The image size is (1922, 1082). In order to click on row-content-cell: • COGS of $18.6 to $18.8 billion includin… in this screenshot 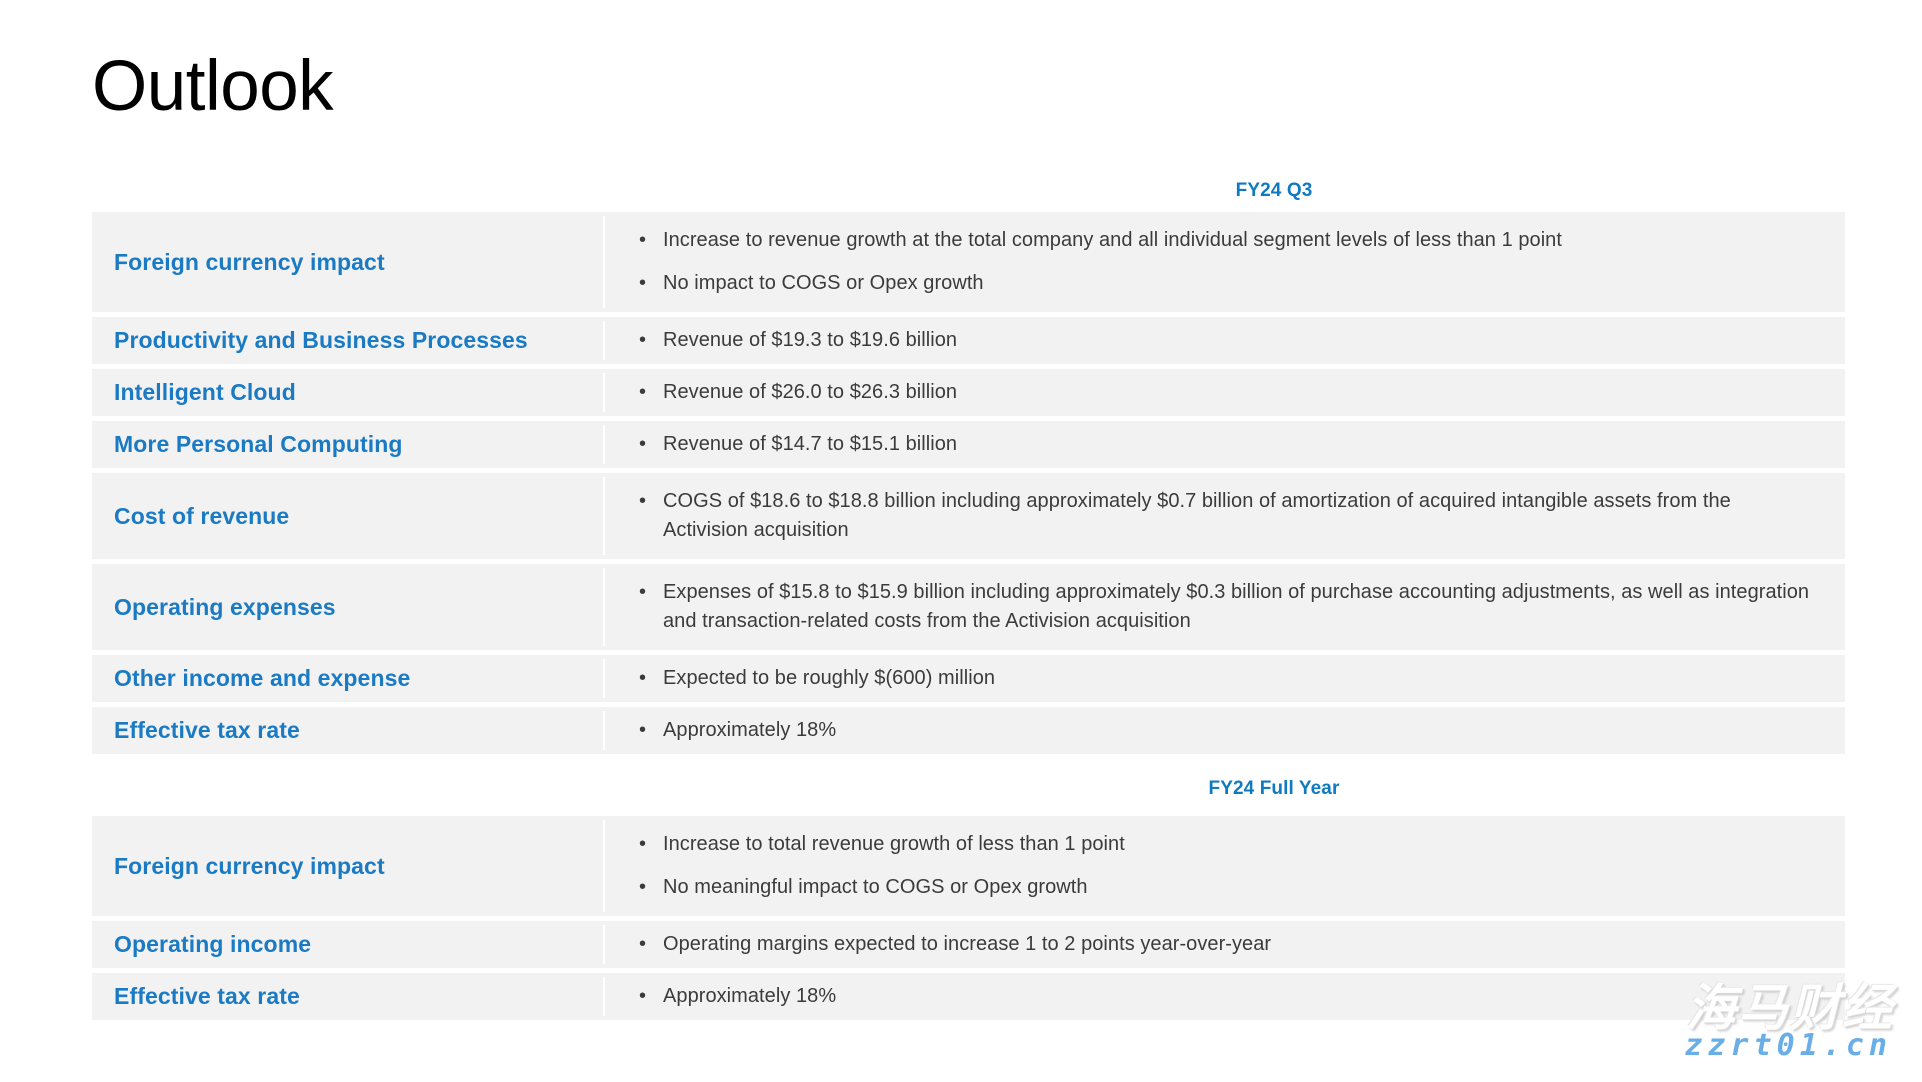, I will do `click(1225, 516)`.